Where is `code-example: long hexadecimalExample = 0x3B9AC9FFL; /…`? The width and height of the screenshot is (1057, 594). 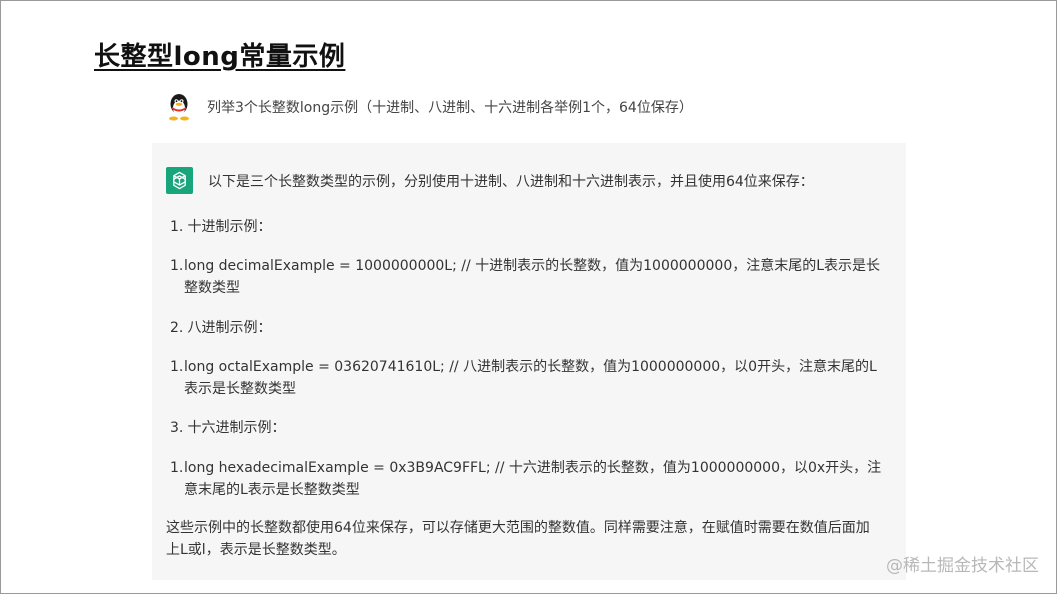 code-example: long hexadecimalExample = 0x3B9AC9FFL; /… is located at coordinates (533, 479).